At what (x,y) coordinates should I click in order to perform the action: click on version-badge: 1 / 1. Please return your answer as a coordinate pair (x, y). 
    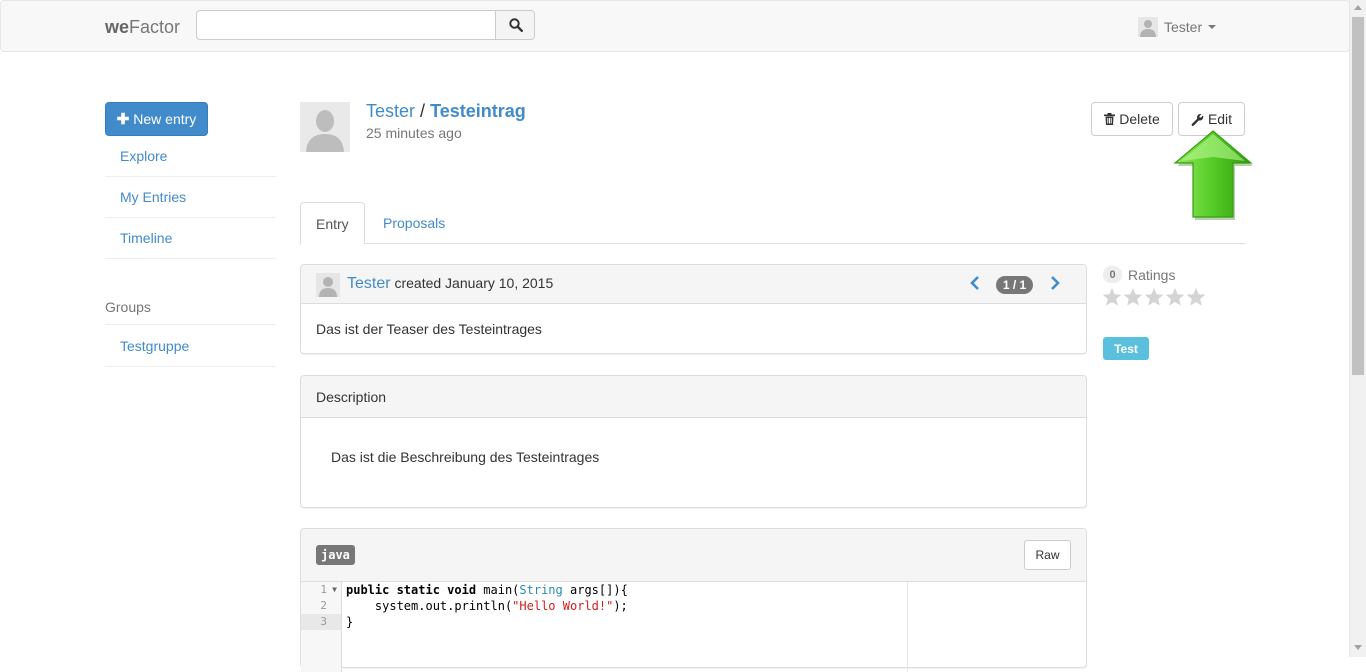
    Looking at the image, I should click on (1014, 285).